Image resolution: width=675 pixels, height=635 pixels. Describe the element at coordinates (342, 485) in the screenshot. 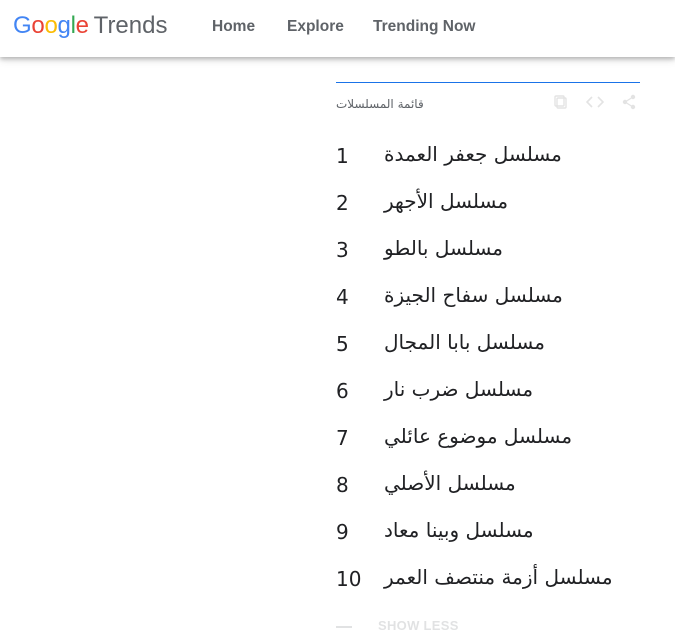

I see `rank-number: 8` at that location.